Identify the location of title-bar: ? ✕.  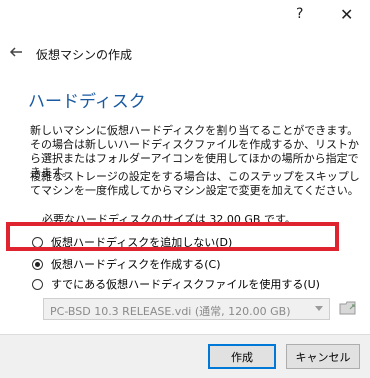
(185, 17).